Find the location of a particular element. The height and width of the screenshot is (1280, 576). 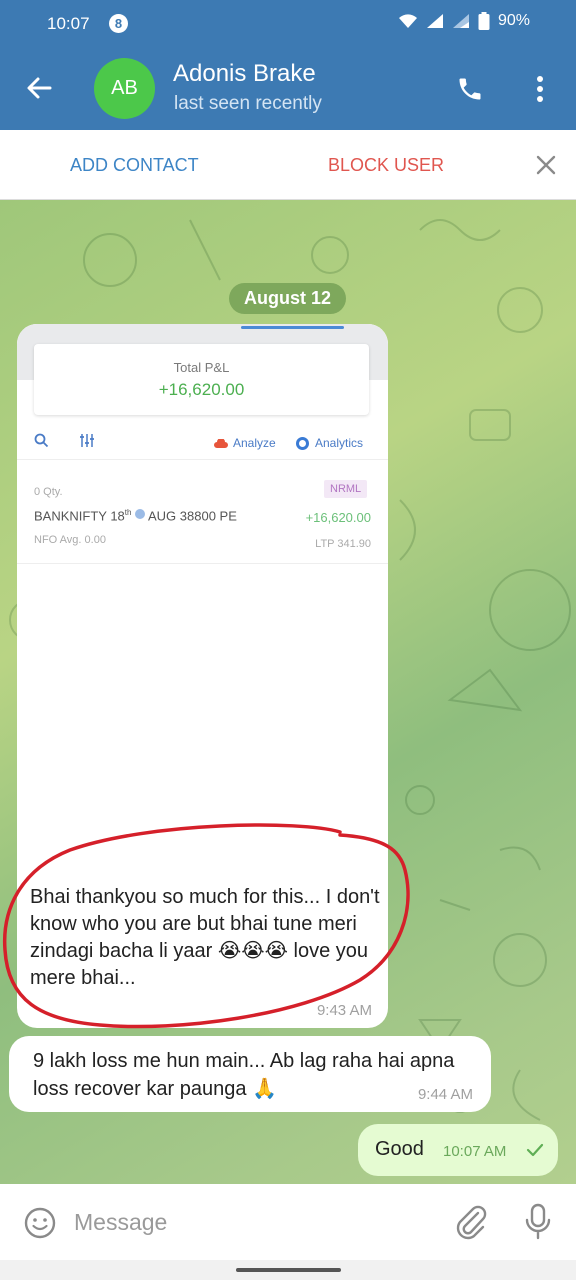

analytics-link: Analytics is located at coordinates (329, 443).